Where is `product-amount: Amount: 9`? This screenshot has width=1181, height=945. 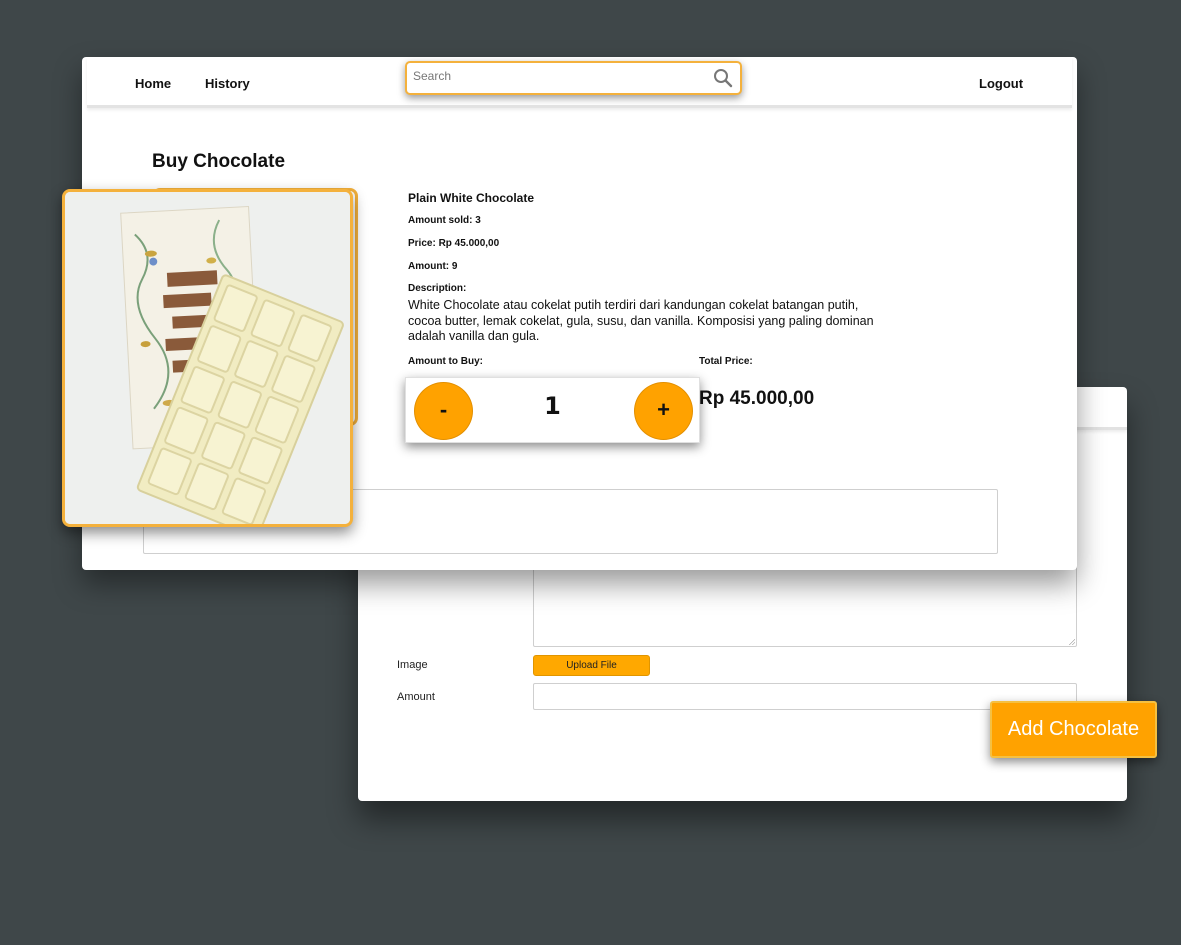
product-amount: Amount: 9 is located at coordinates (433, 266).